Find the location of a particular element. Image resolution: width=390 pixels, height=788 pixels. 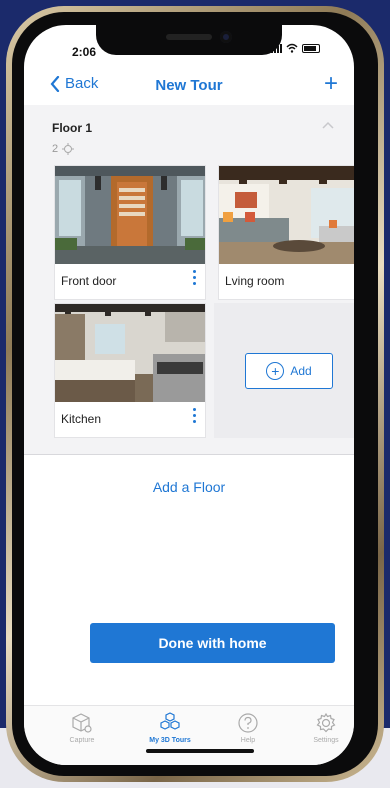

tab-capture: Capture is located at coordinates (82, 728).